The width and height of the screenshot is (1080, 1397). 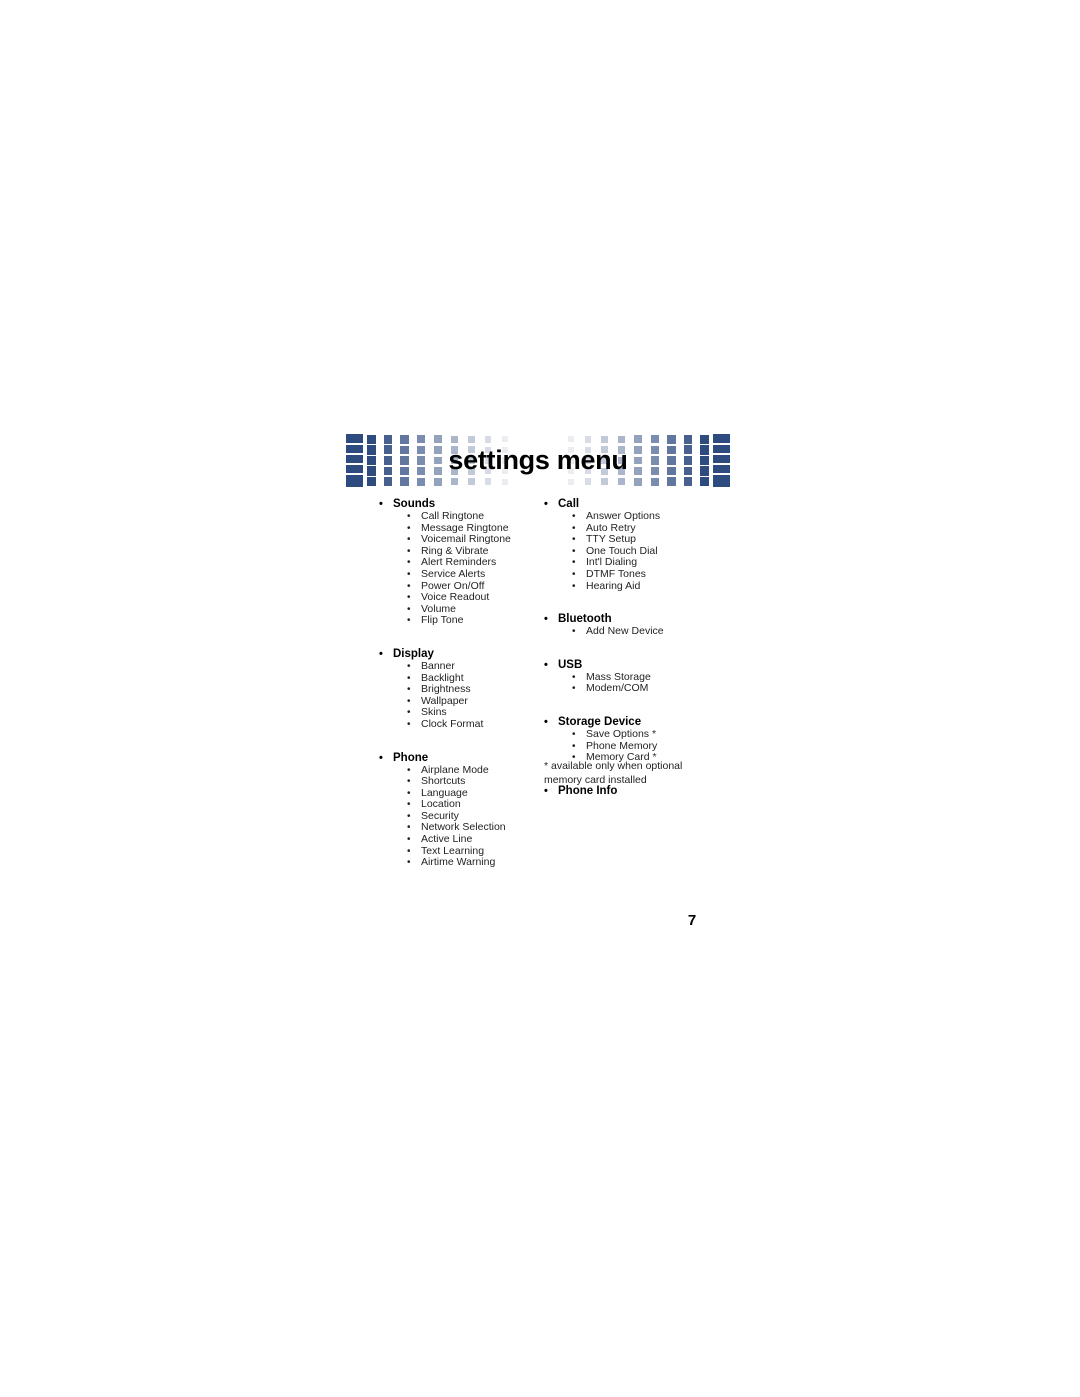 What do you see at coordinates (444, 700) in the screenshot?
I see `settings-subitem-label: Wallpaper` at bounding box center [444, 700].